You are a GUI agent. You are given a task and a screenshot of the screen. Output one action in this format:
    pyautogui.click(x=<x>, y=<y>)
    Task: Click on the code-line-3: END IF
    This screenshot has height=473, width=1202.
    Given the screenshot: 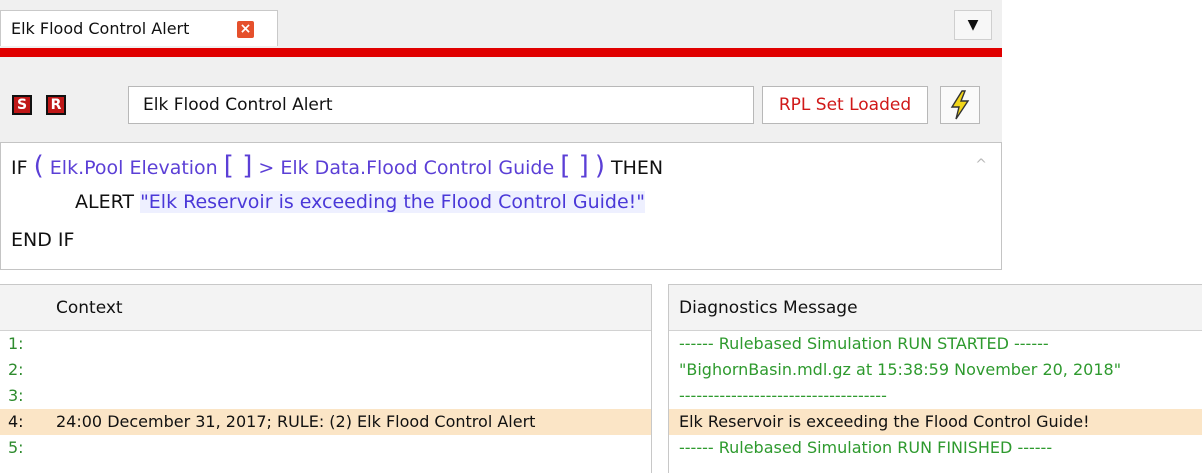 What is the action you would take?
    pyautogui.click(x=42, y=240)
    